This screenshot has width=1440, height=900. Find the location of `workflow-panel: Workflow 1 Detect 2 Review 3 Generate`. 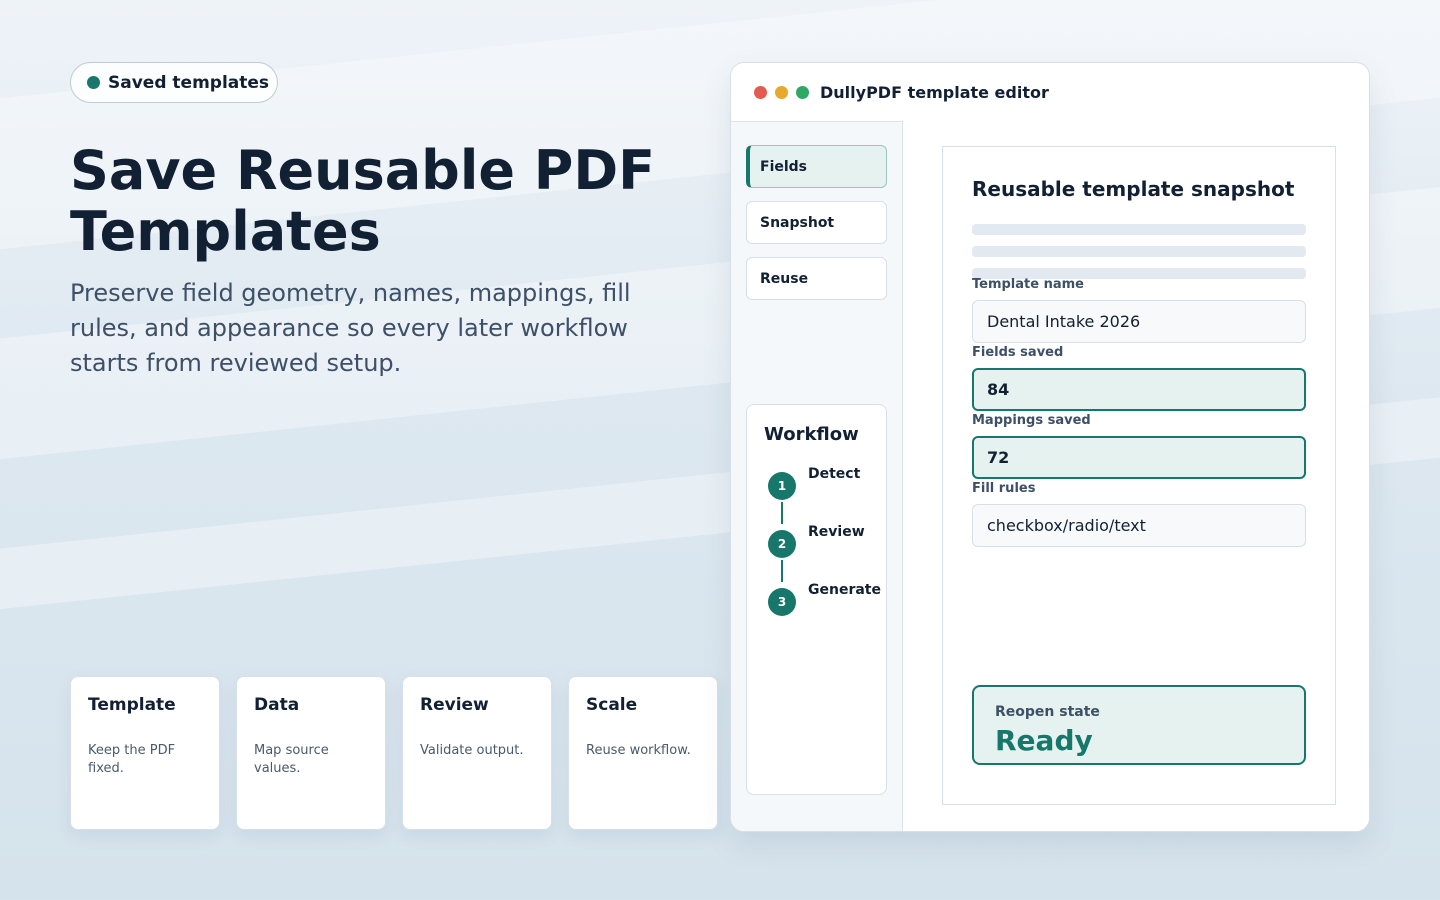

workflow-panel: Workflow 1 Detect 2 Review 3 Generate is located at coordinates (816, 599).